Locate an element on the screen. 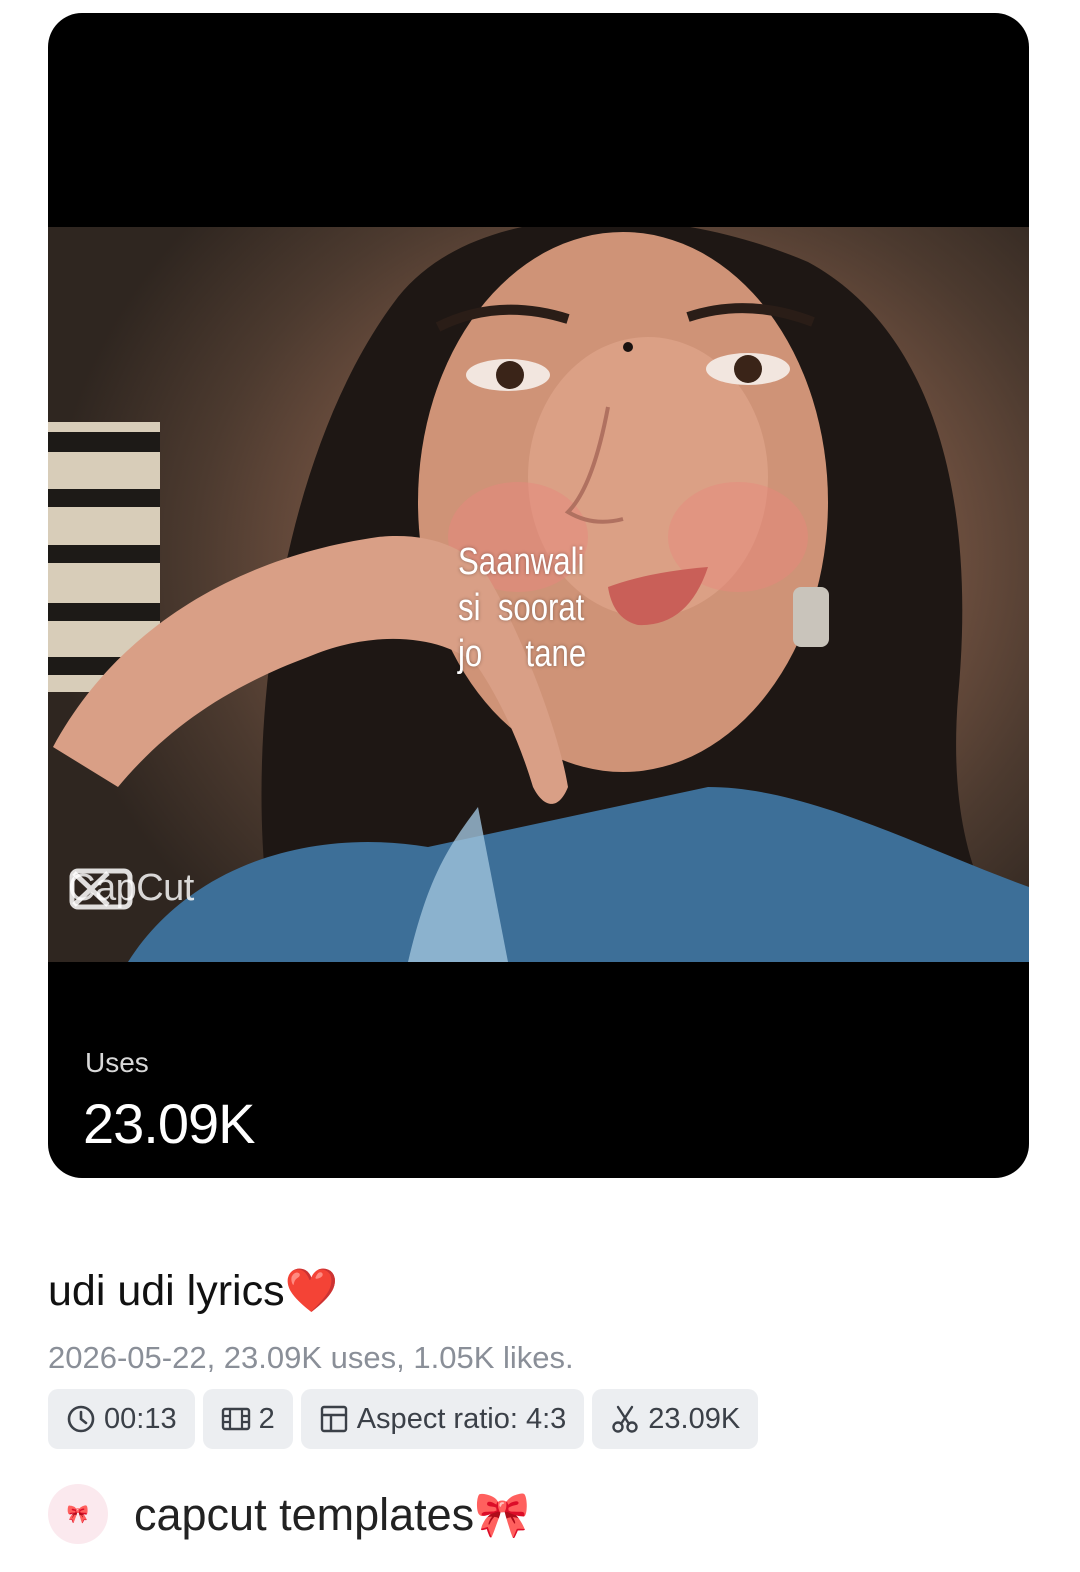 Image resolution: width=1080 pixels, height=1572 pixels. author-row: 🎀 capcut templates🎀 is located at coordinates (289, 1514).